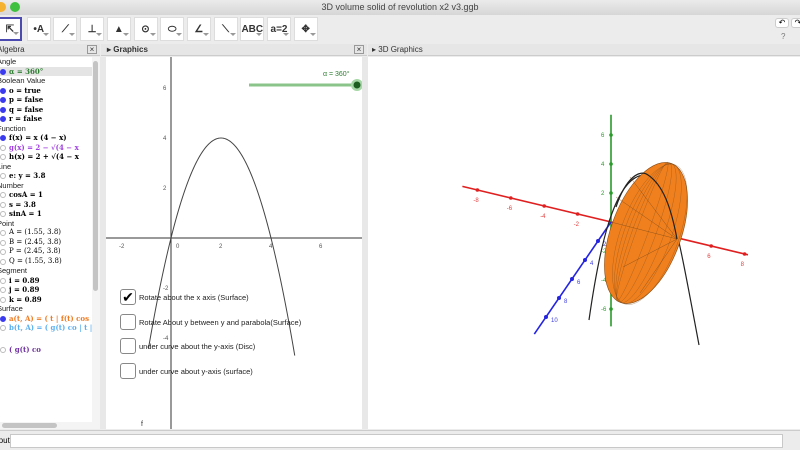 Image resolution: width=800 pixels, height=450 pixels. I want to click on algebra-hscrollbar, so click(46, 425).